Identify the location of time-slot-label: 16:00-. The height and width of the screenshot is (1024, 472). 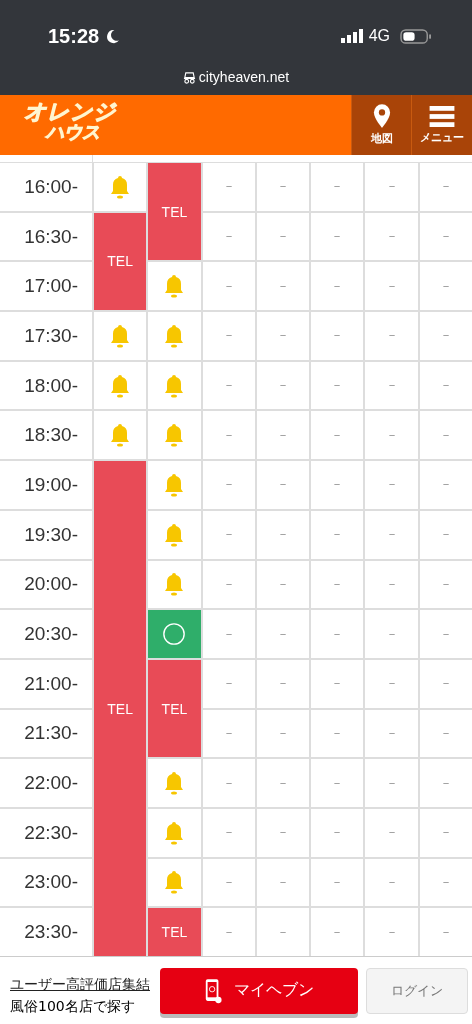
(46, 187).